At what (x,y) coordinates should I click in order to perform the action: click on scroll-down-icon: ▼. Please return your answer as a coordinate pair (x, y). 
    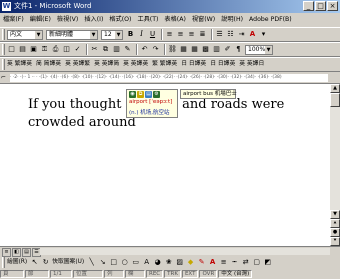
    Looking at the image, I should click on (335, 214).